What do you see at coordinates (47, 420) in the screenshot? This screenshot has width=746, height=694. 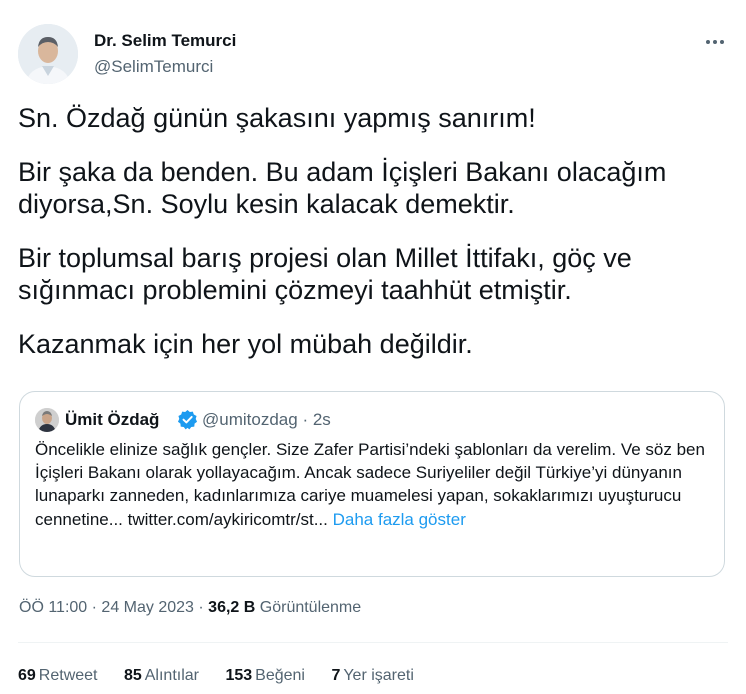 I see `quote-author-avatar` at bounding box center [47, 420].